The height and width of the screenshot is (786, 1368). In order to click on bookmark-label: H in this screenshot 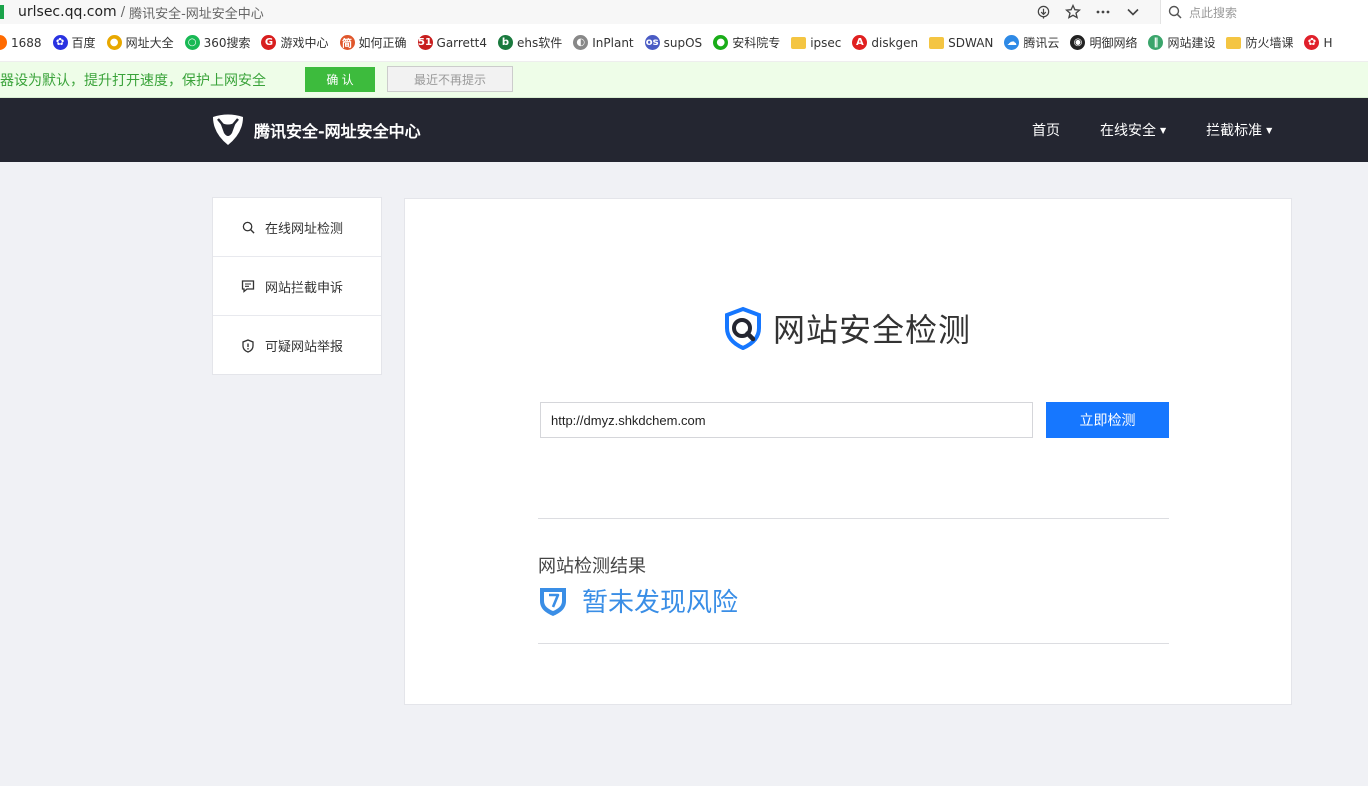, I will do `click(1328, 42)`.